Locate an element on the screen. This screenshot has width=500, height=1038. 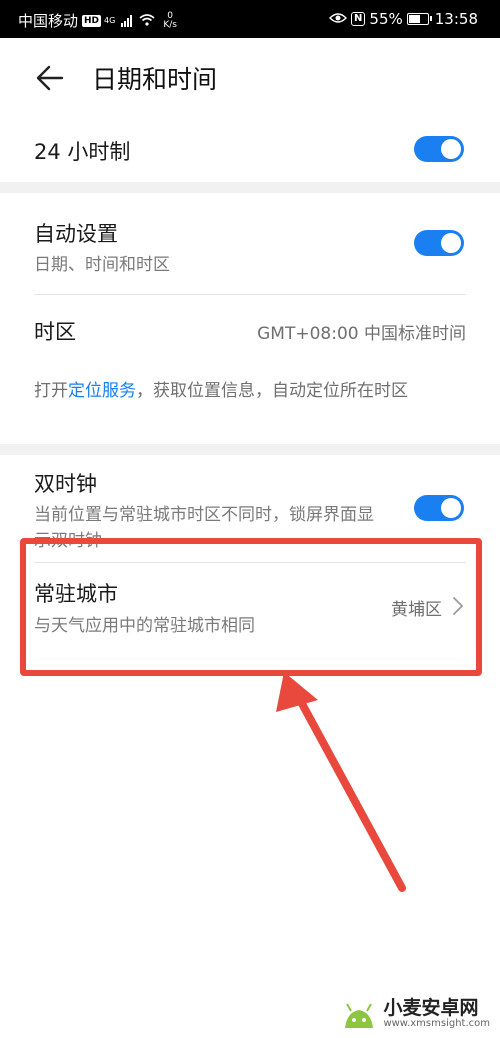
divider is located at coordinates (250, 294).